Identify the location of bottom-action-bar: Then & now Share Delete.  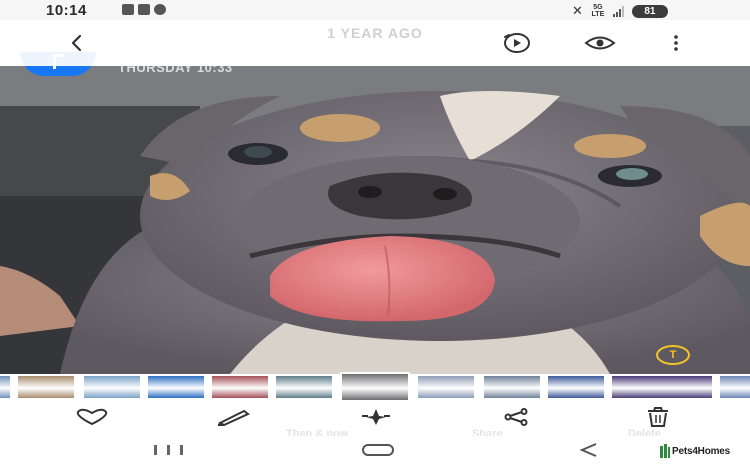
(375, 420).